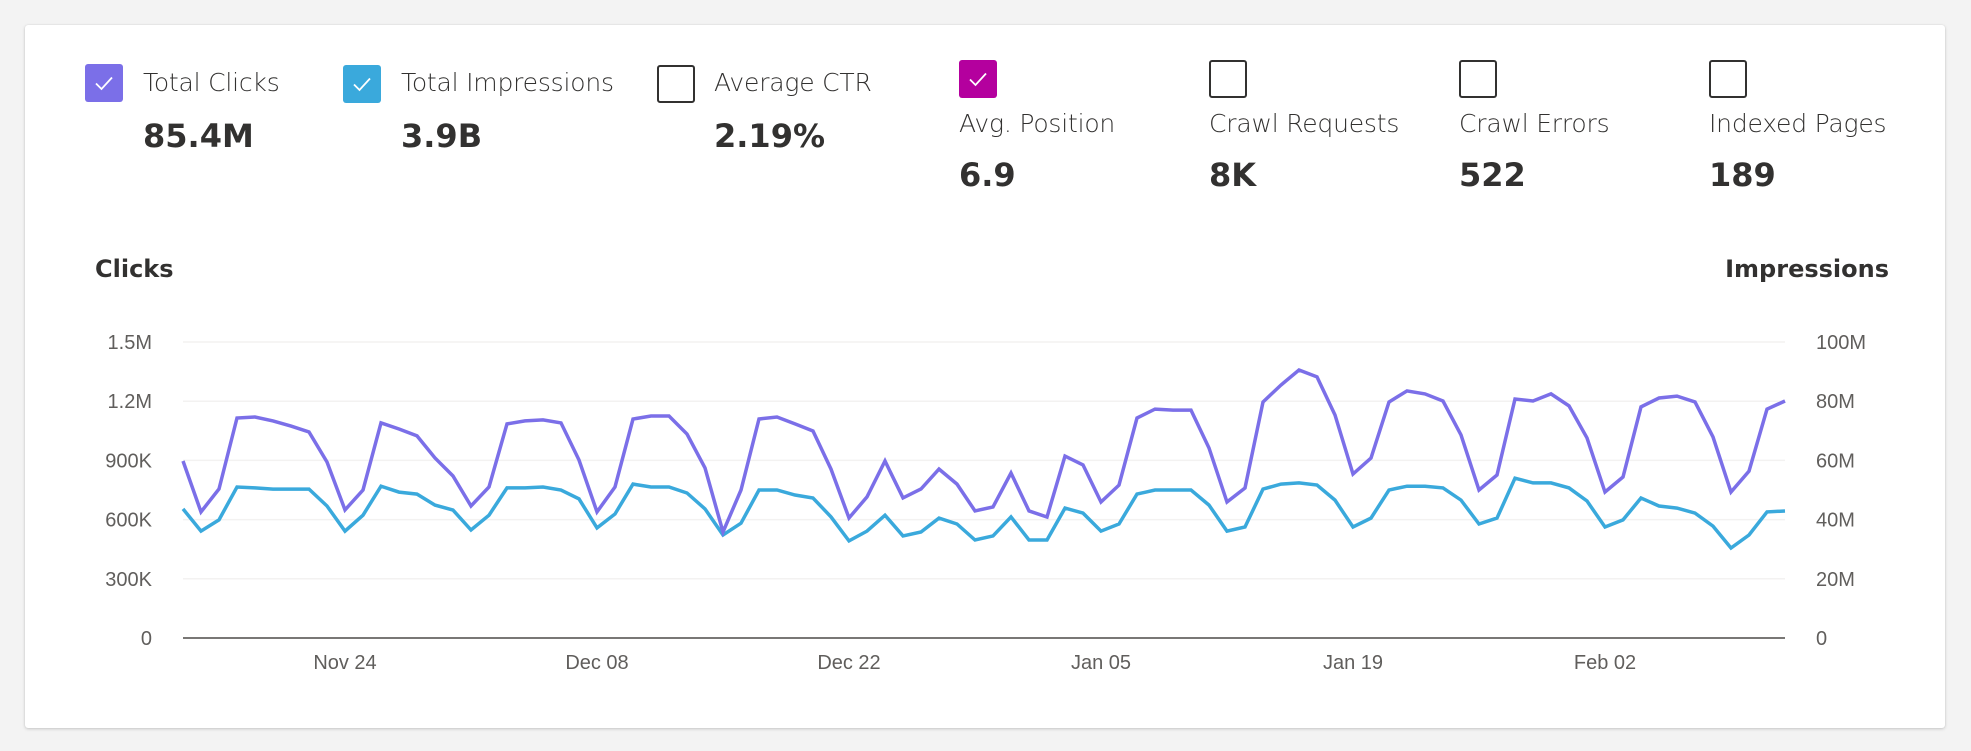  I want to click on x-tick-label: Dec 22, so click(848, 663).